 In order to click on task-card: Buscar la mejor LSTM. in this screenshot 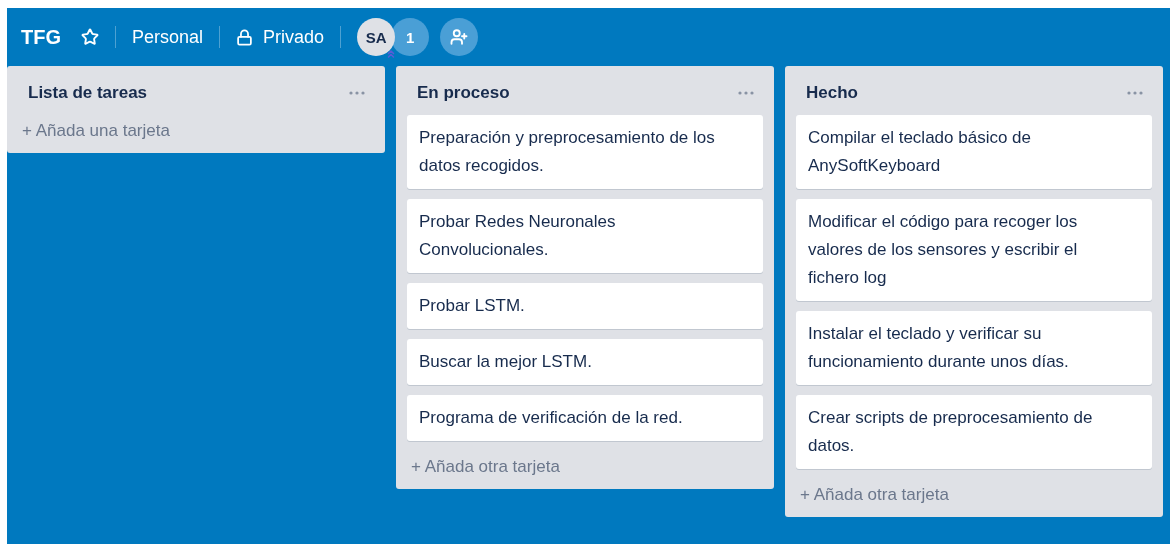, I will do `click(585, 362)`.